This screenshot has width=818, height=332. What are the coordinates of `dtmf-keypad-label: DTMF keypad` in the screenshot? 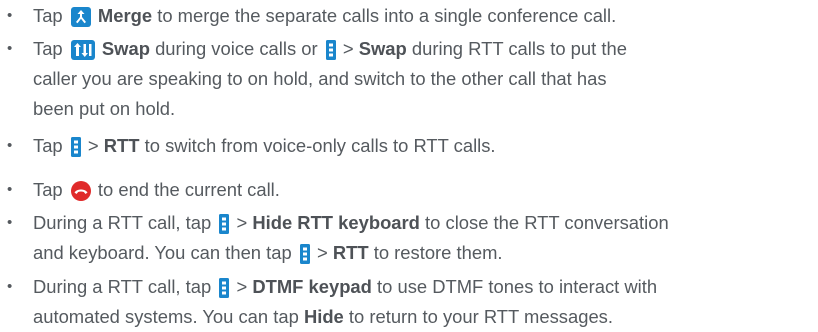 It's located at (312, 286).